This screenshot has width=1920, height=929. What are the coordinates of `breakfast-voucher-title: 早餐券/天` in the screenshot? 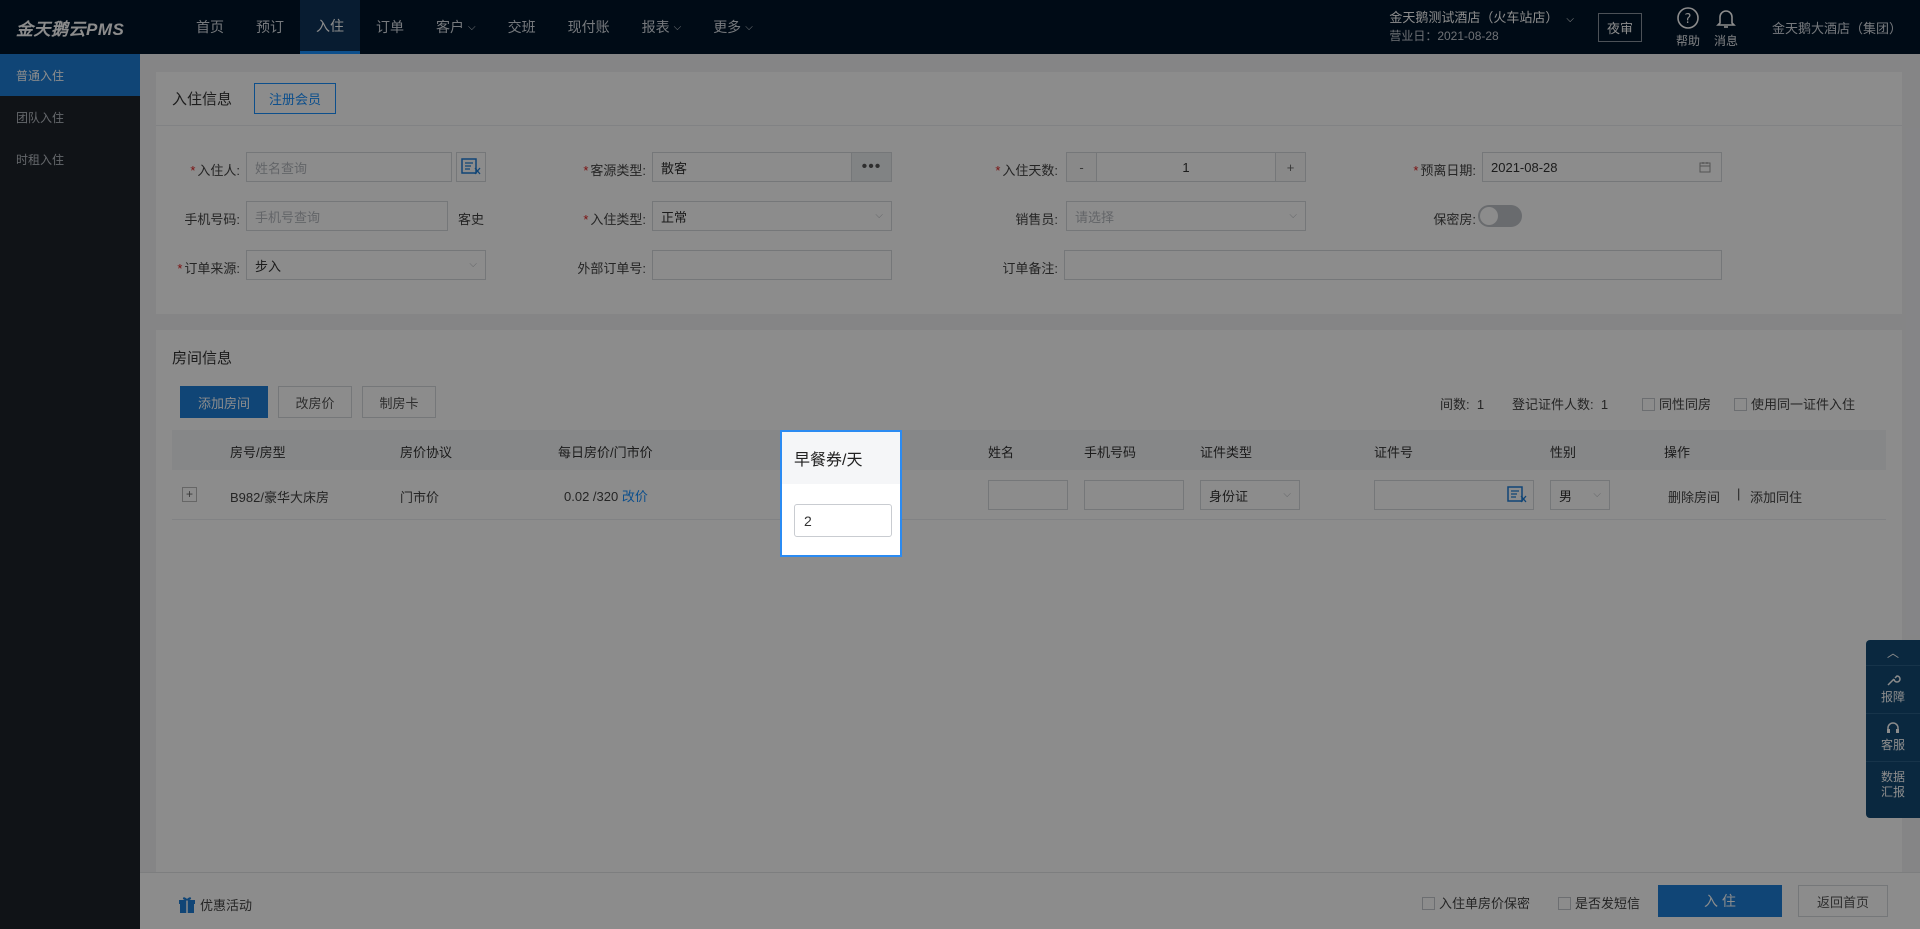 It's located at (841, 458).